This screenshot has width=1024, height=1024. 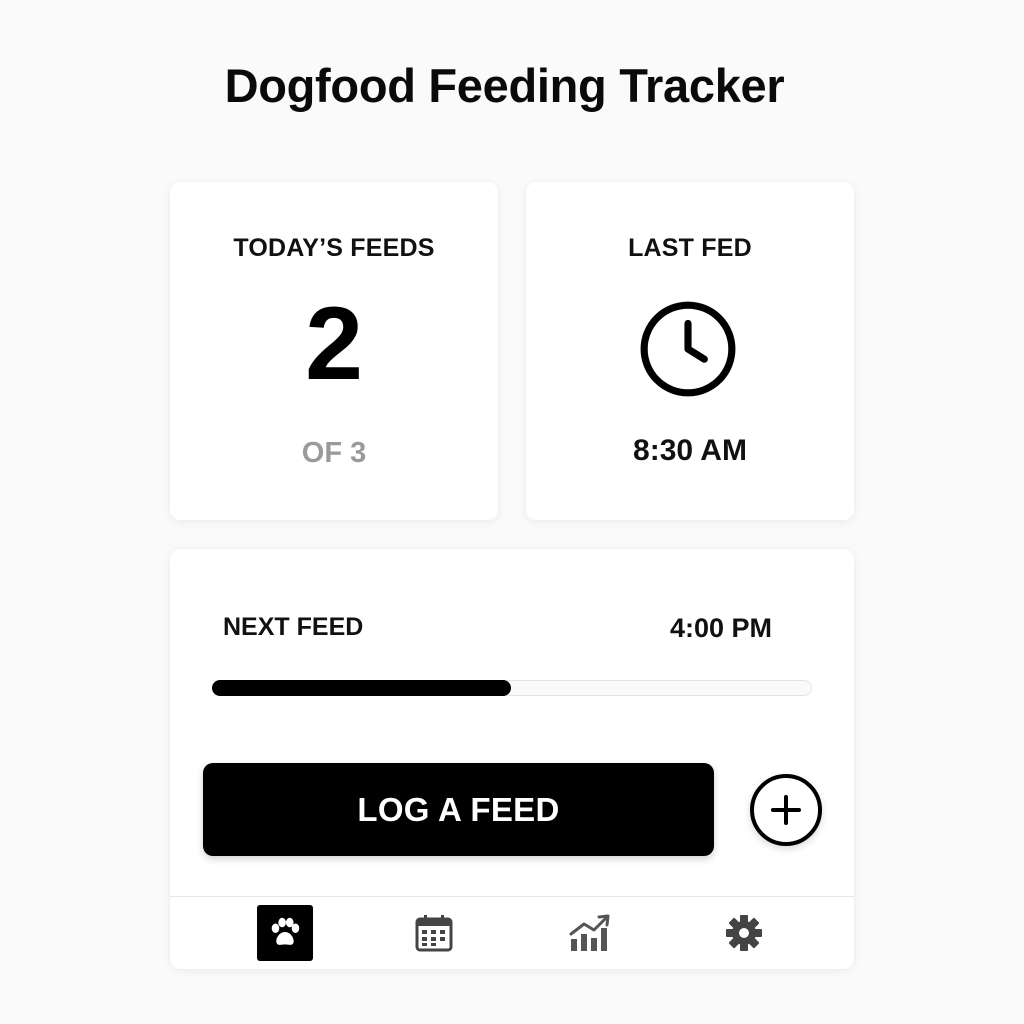 I want to click on clock-icon, so click(x=688, y=349).